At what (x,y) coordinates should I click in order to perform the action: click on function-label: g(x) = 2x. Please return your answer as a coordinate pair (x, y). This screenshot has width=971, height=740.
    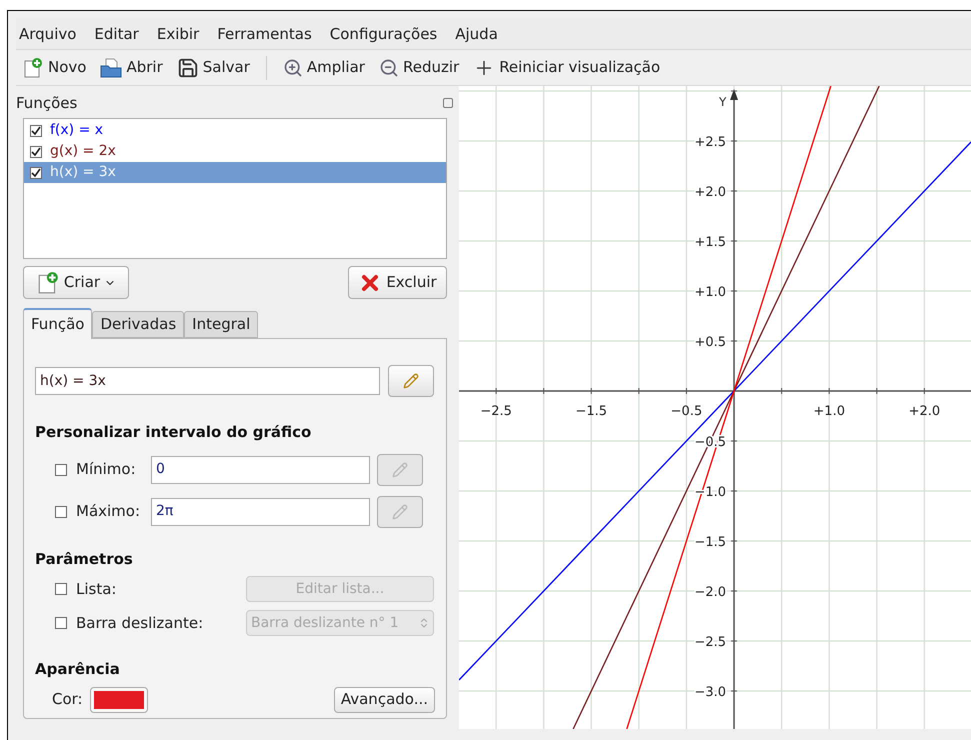
    Looking at the image, I should click on (83, 151).